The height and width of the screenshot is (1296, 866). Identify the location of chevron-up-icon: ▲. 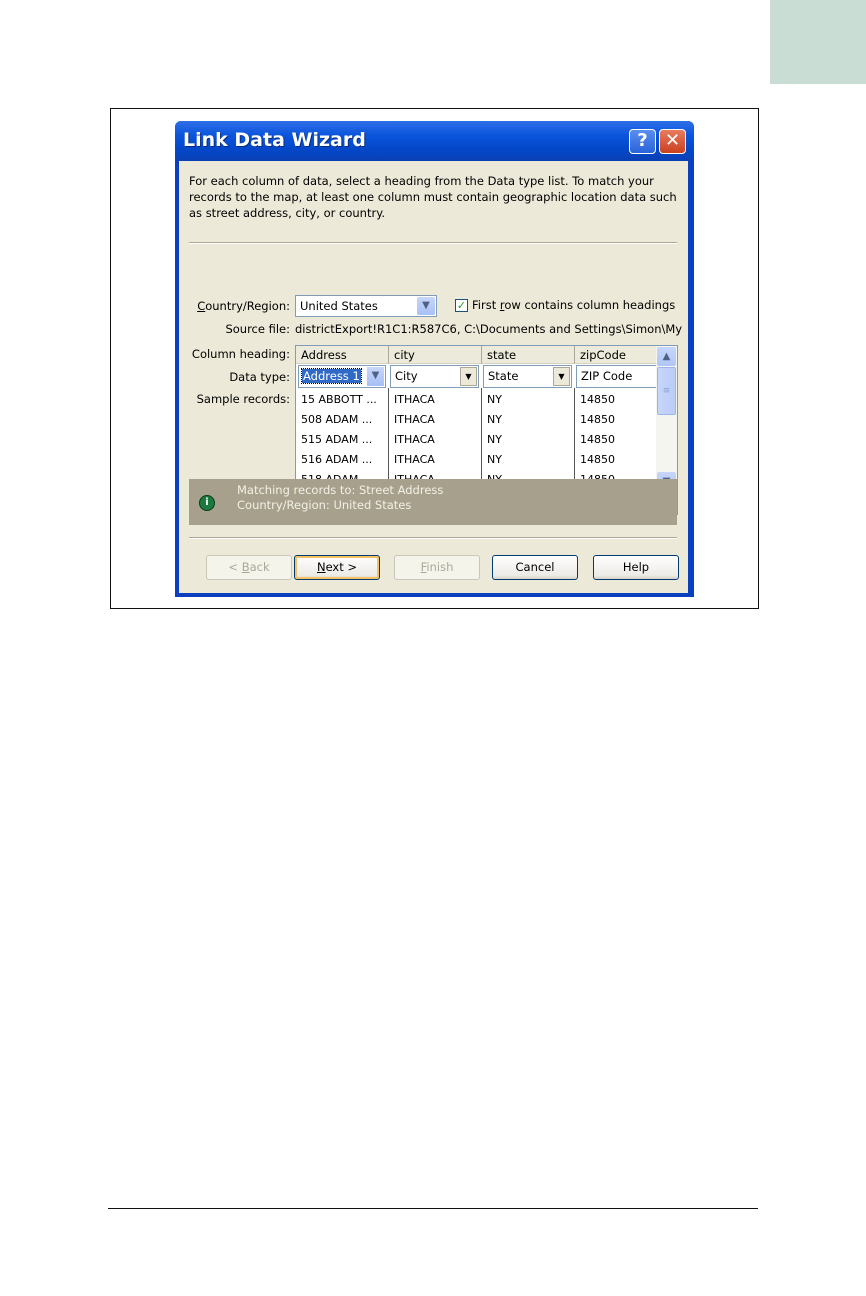
(666, 356).